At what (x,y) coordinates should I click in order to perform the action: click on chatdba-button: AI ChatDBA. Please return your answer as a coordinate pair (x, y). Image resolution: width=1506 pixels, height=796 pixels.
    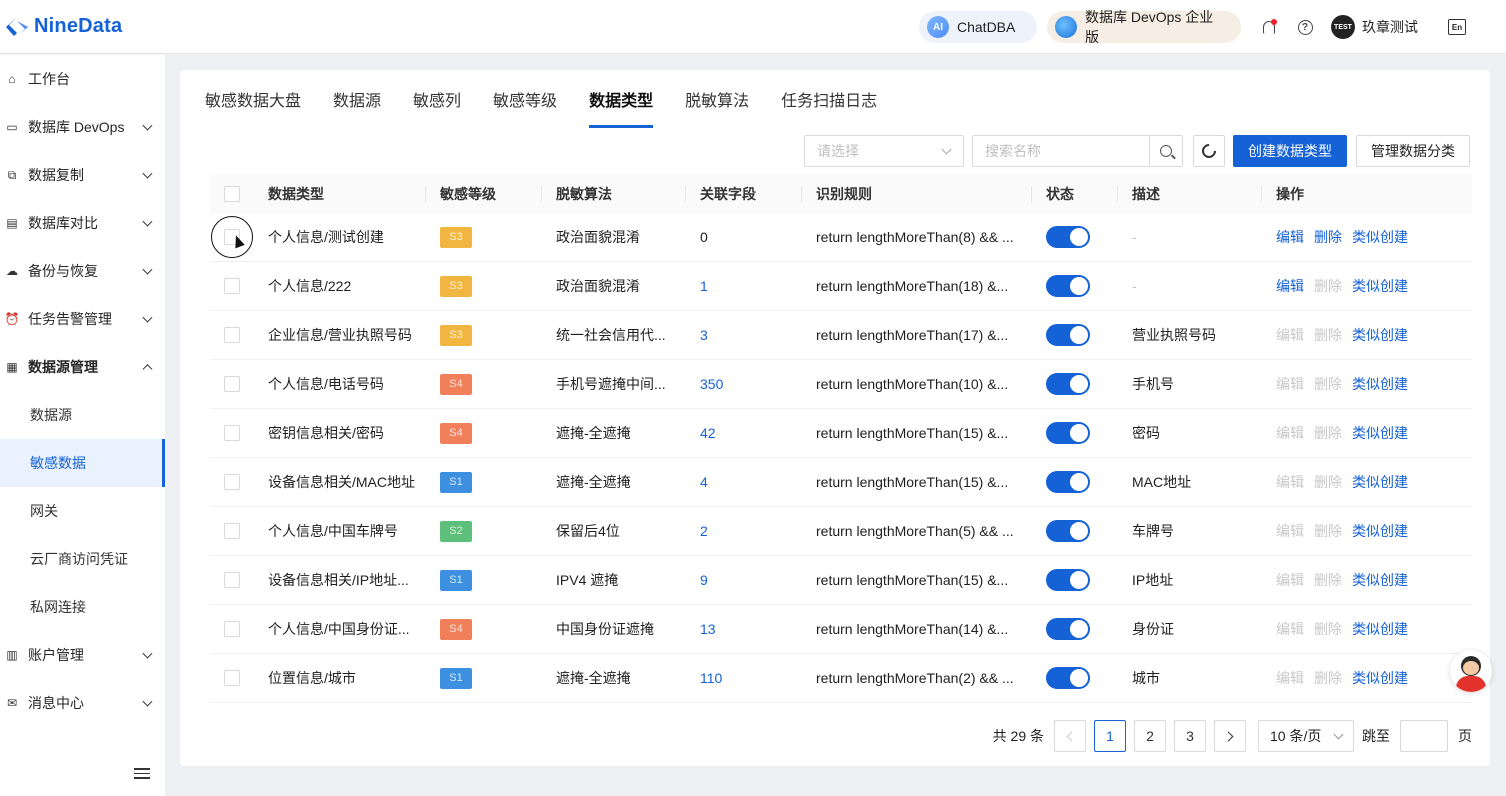
    Looking at the image, I should click on (978, 27).